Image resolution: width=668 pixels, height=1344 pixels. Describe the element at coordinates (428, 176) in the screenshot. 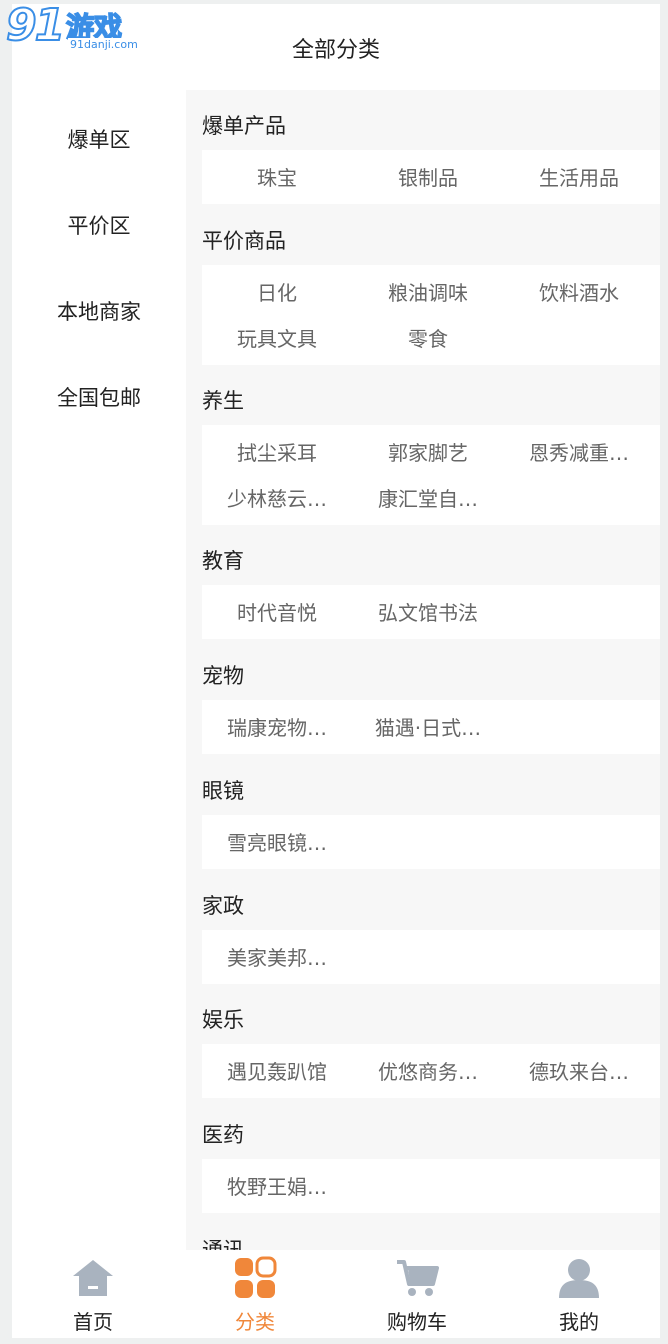

I see `category-chip: 银制品` at that location.